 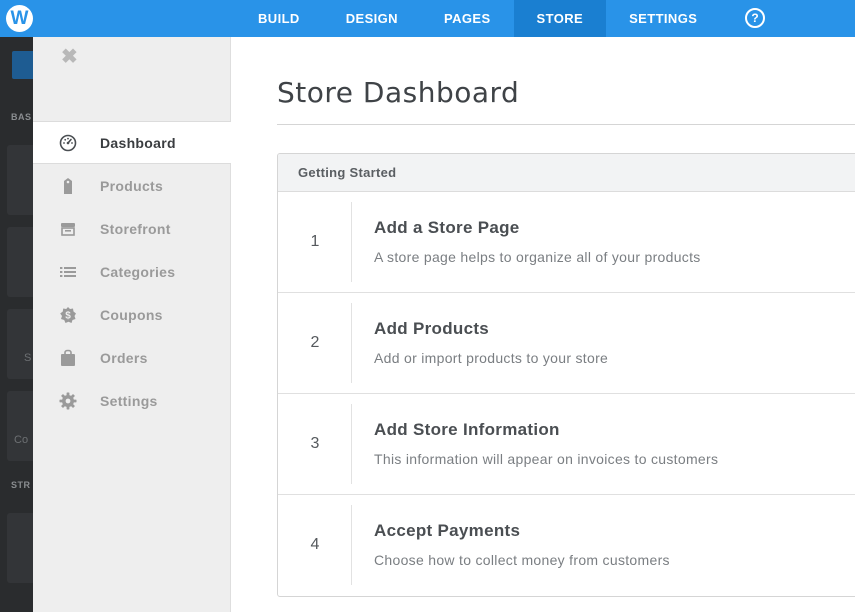 I want to click on storefront-icon, so click(x=68, y=229).